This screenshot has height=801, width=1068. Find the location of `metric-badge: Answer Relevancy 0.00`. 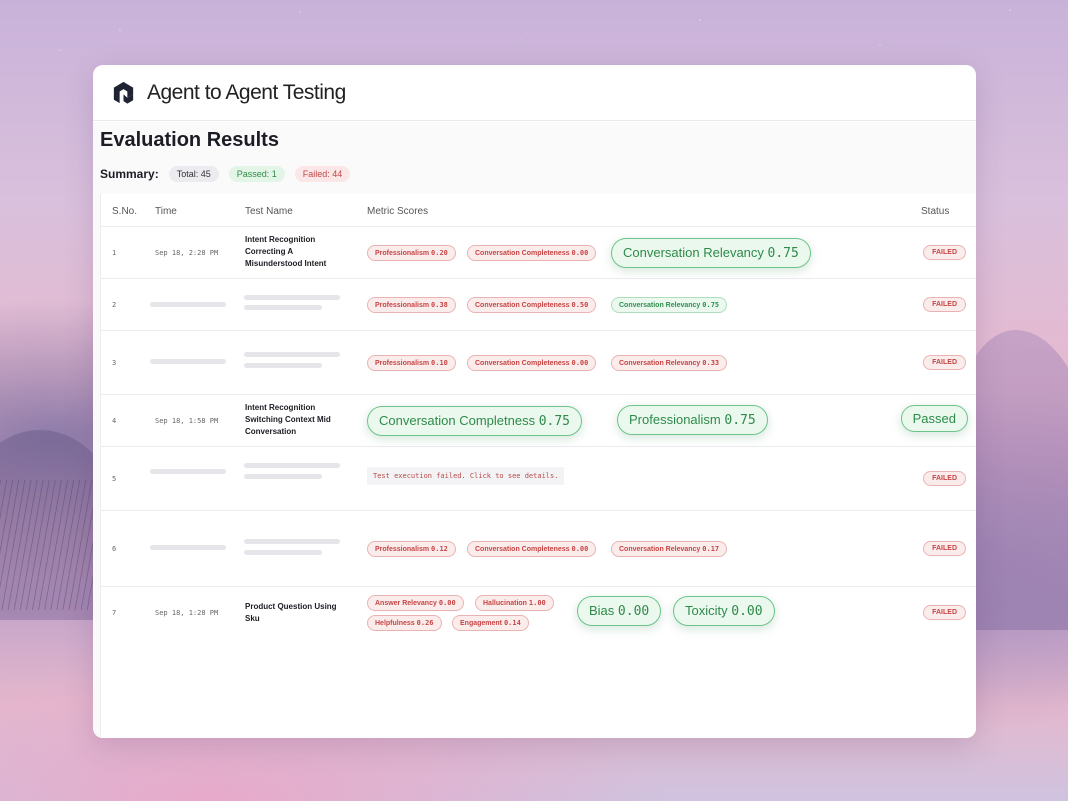

metric-badge: Answer Relevancy 0.00 is located at coordinates (415, 603).